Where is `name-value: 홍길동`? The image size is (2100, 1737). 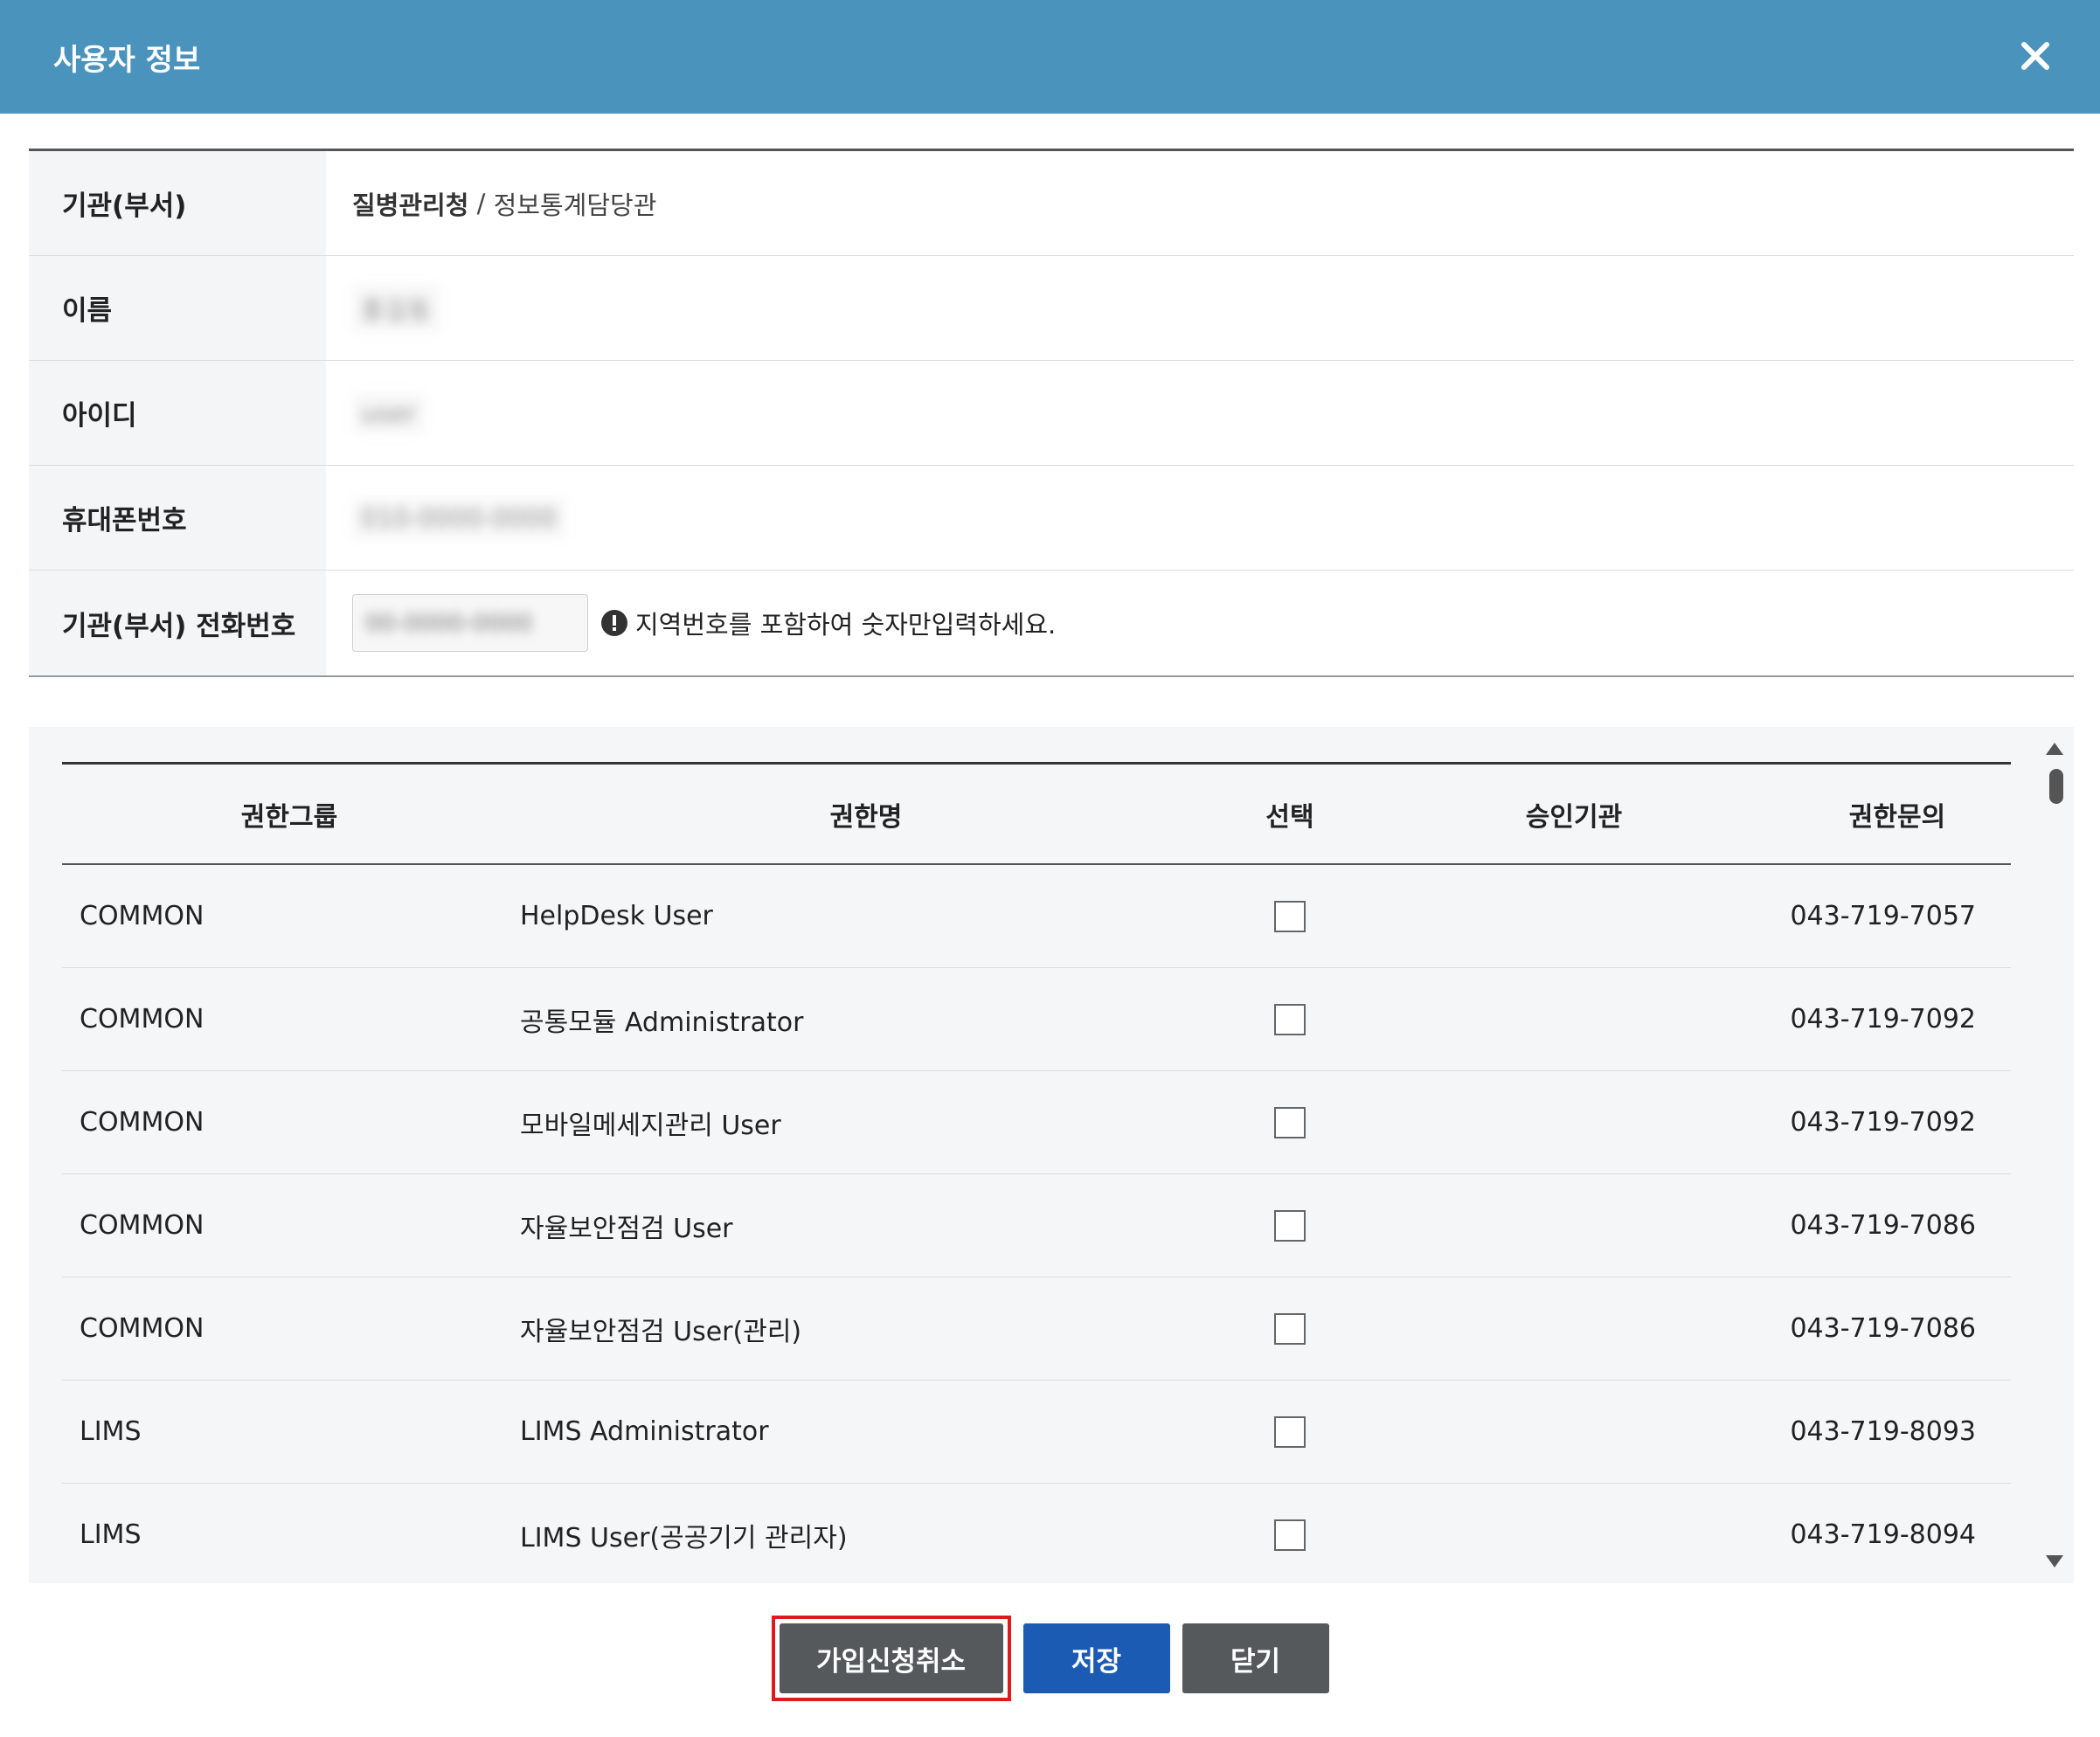 name-value: 홍길동 is located at coordinates (396, 308).